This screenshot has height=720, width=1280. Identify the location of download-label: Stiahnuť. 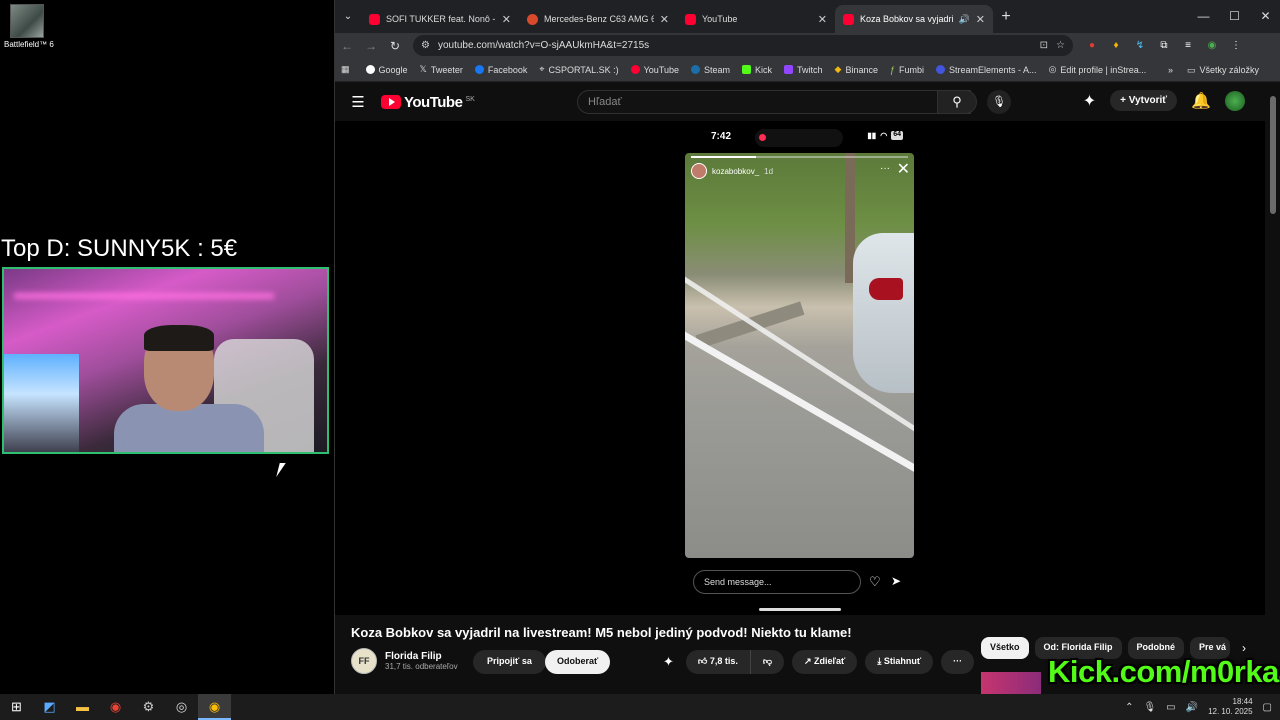
(902, 661).